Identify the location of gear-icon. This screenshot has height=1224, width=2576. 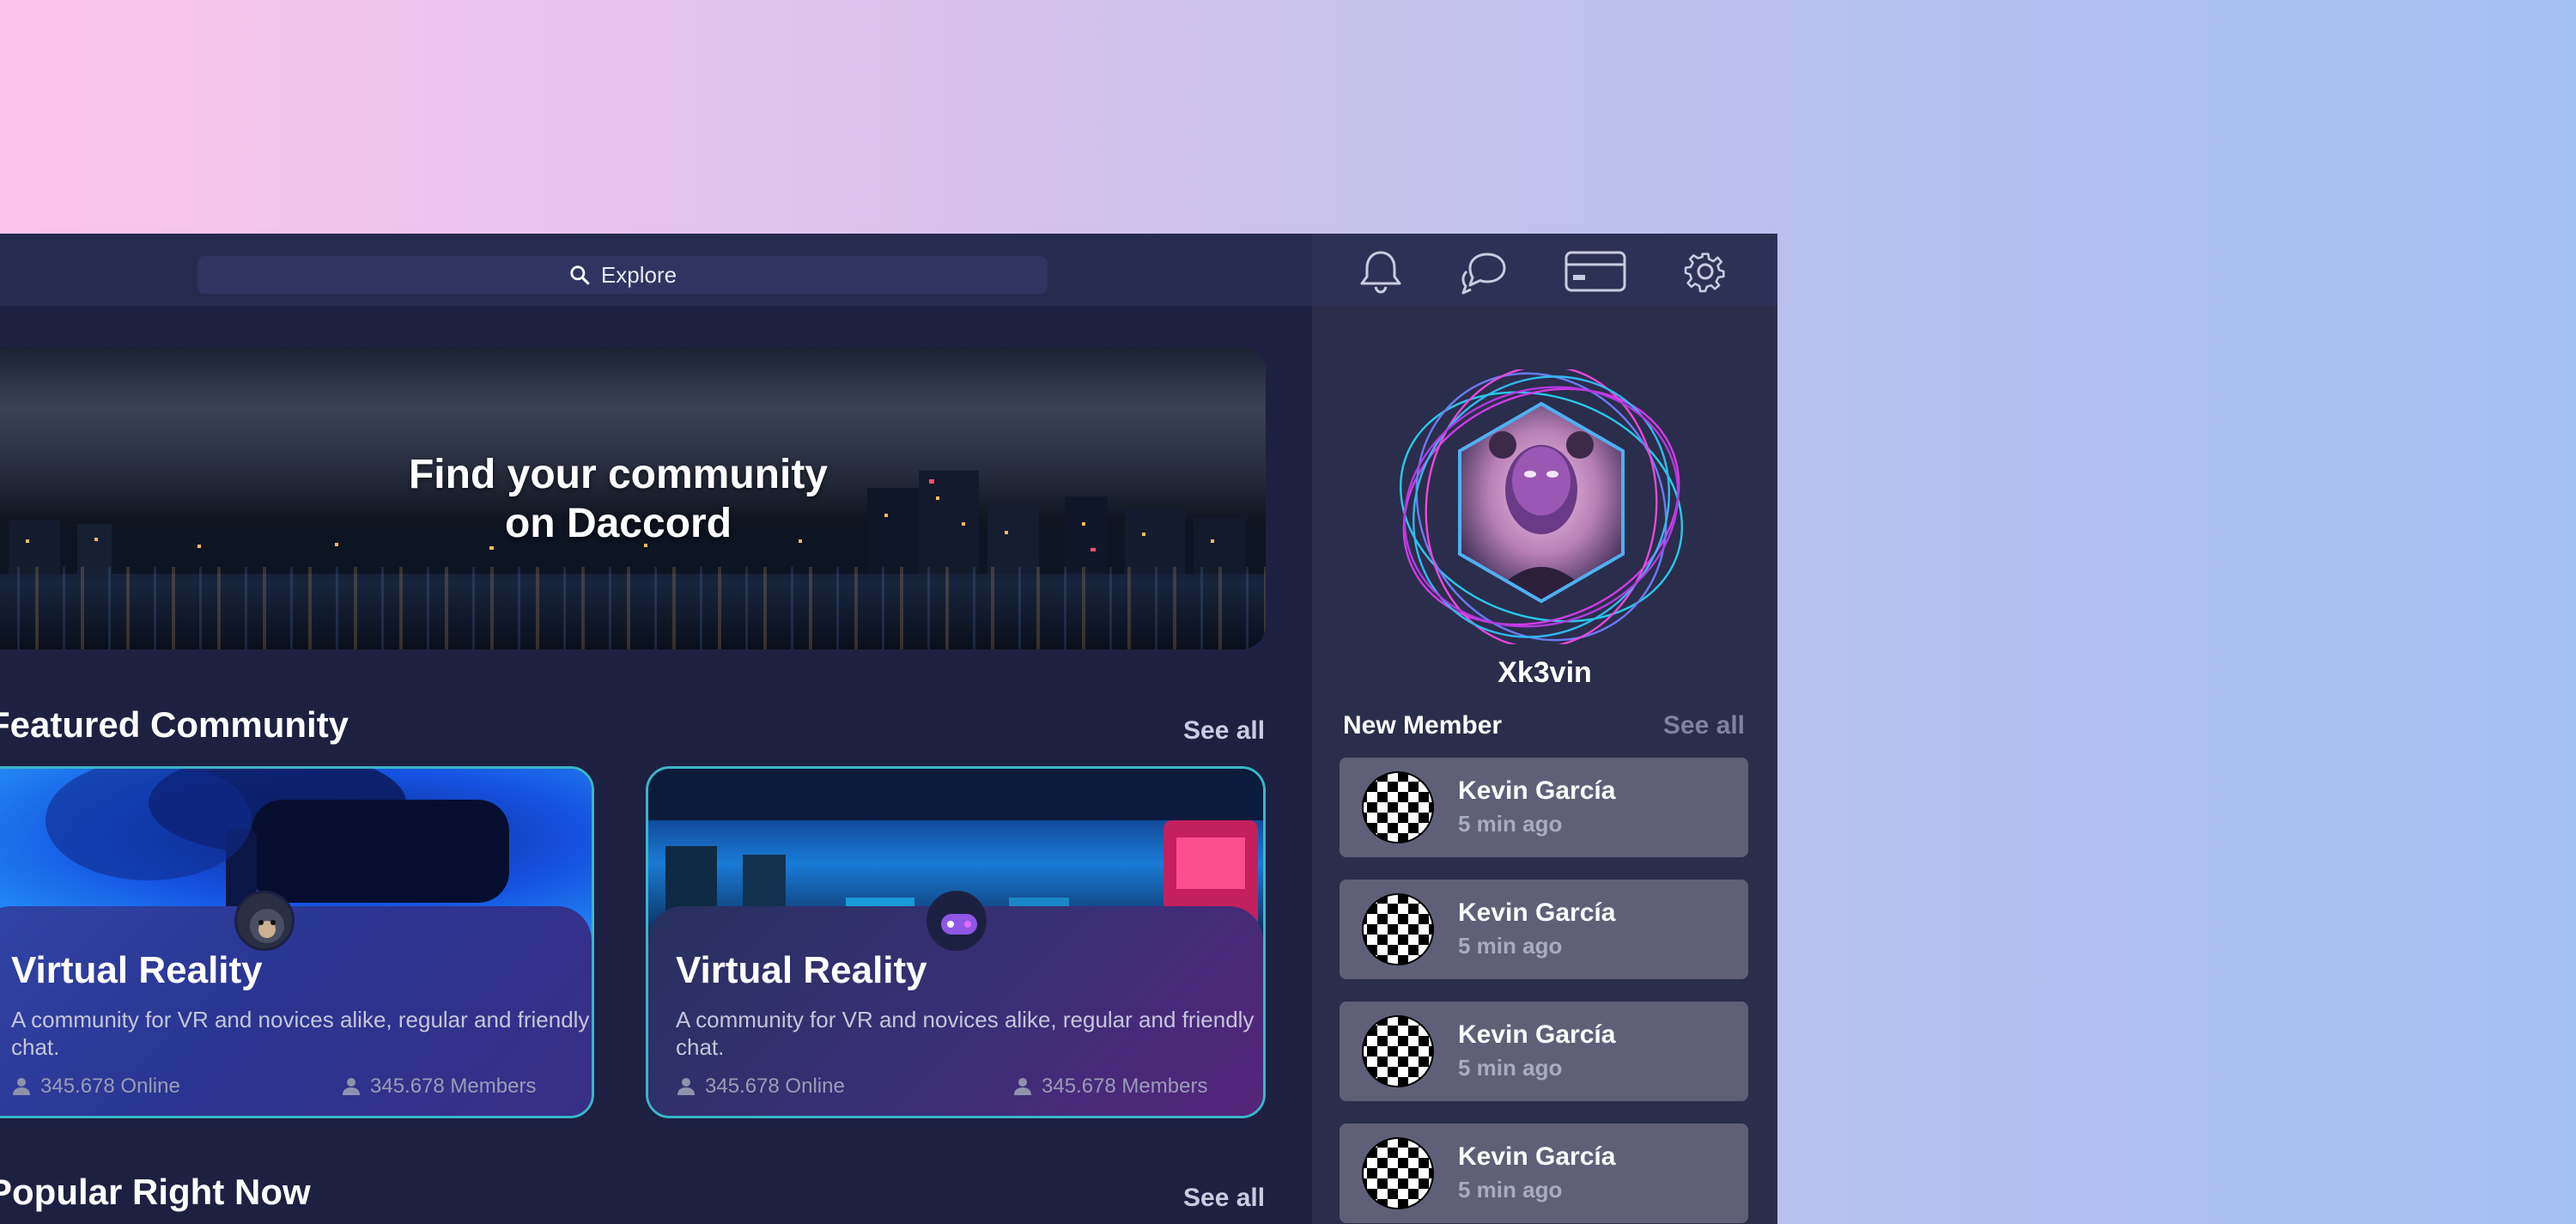
(1705, 271).